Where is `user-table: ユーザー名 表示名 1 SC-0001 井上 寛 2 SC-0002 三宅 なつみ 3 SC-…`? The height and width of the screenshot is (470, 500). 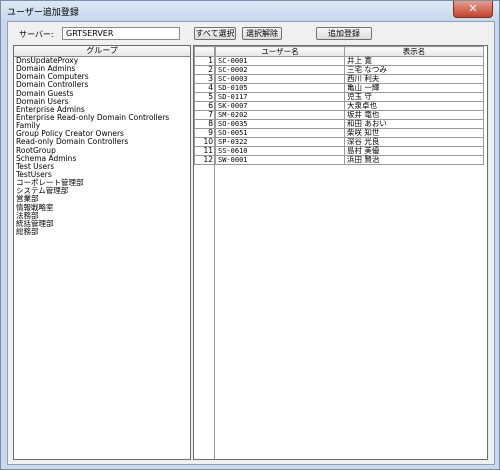
user-table: ユーザー名 表示名 1 SC-0001 井上 寛 2 SC-0002 三宅 なつみ 3 SC-… is located at coordinates (339, 105).